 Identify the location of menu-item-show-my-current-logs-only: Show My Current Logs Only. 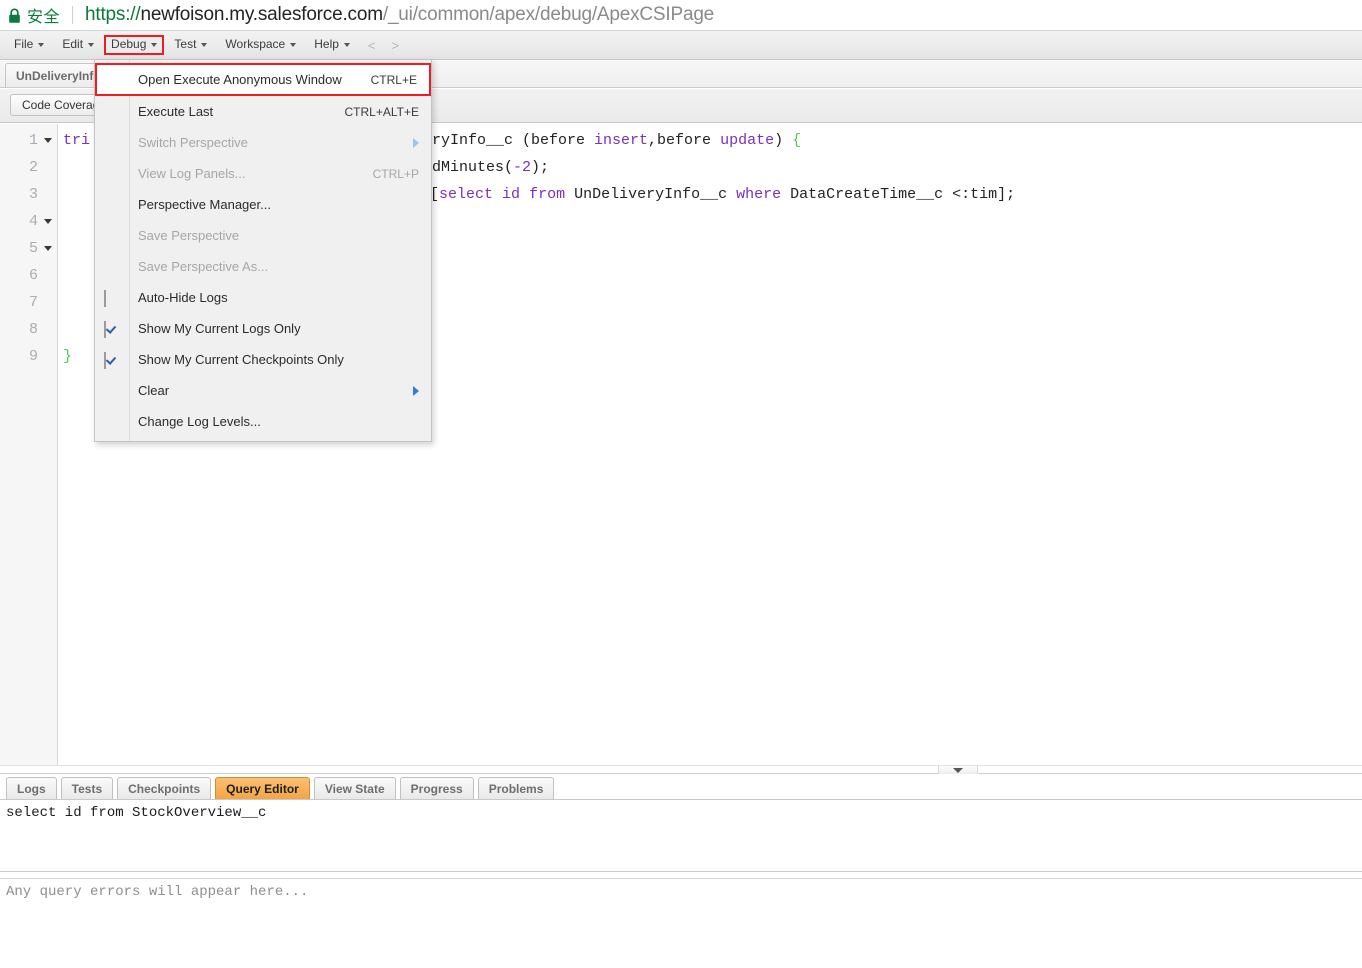
(263, 328).